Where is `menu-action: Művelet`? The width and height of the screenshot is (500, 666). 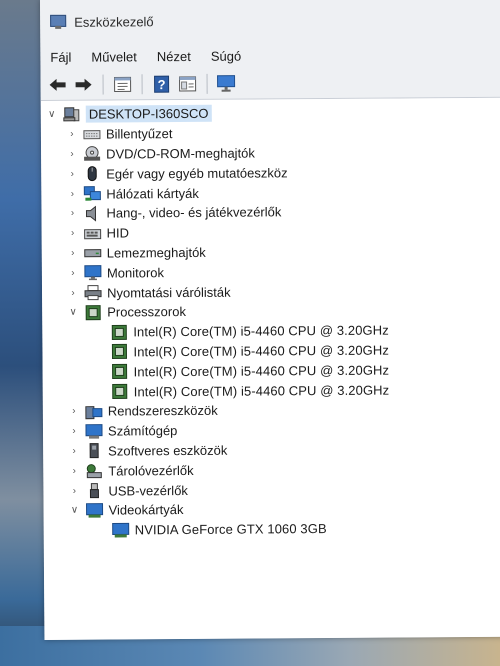
menu-action: Művelet is located at coordinates (114, 56).